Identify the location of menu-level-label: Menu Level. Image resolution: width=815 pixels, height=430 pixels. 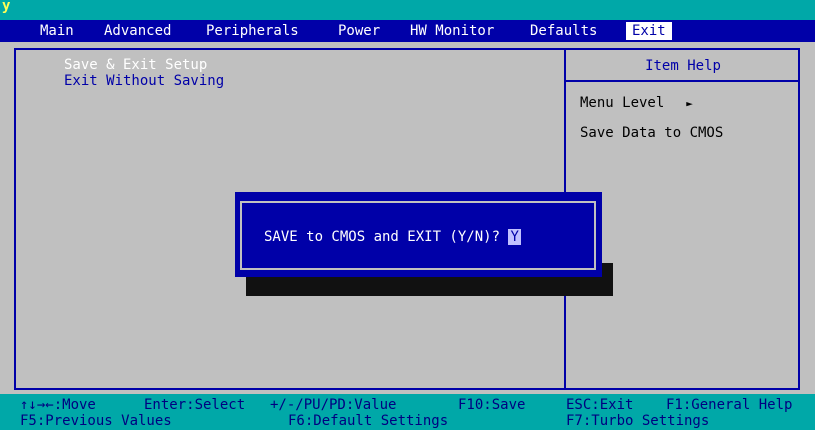
(622, 103).